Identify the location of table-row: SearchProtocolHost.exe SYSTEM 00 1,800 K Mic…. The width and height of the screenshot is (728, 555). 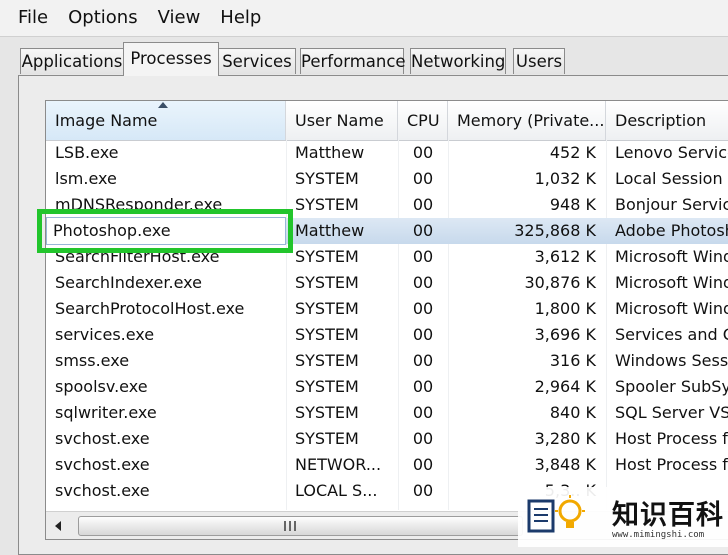
(387, 309).